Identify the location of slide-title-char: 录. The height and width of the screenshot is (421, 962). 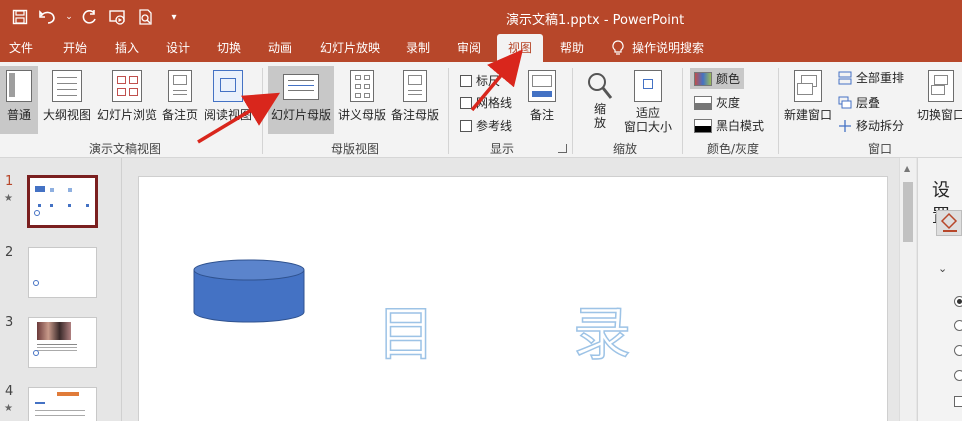
(602, 329).